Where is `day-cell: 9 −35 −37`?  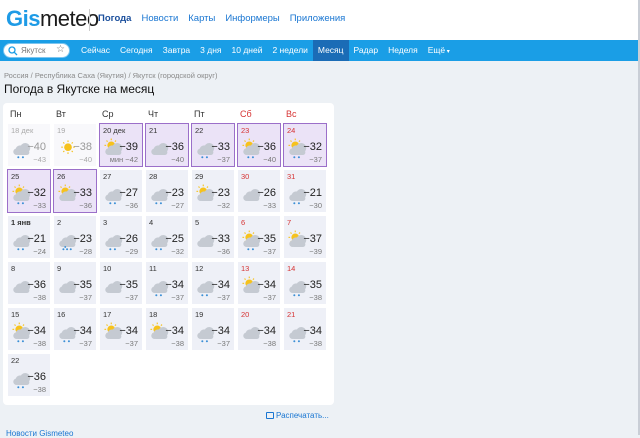
day-cell: 9 −35 −37 is located at coordinates (75, 283).